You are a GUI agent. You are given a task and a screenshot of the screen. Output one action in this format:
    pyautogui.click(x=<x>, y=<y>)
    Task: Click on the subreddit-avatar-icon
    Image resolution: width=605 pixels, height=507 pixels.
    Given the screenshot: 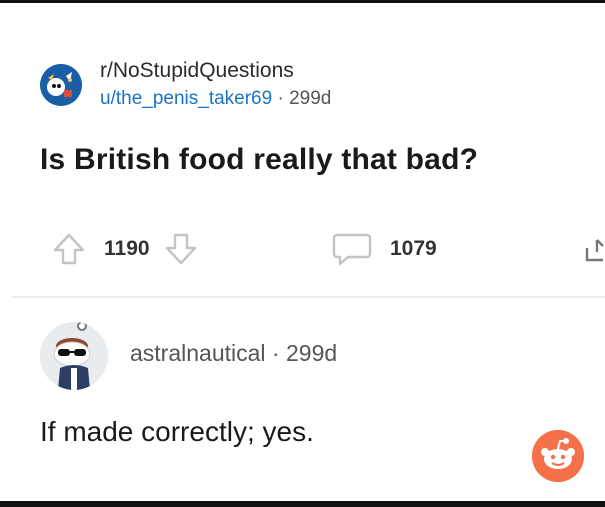 What is the action you would take?
    pyautogui.click(x=61, y=84)
    